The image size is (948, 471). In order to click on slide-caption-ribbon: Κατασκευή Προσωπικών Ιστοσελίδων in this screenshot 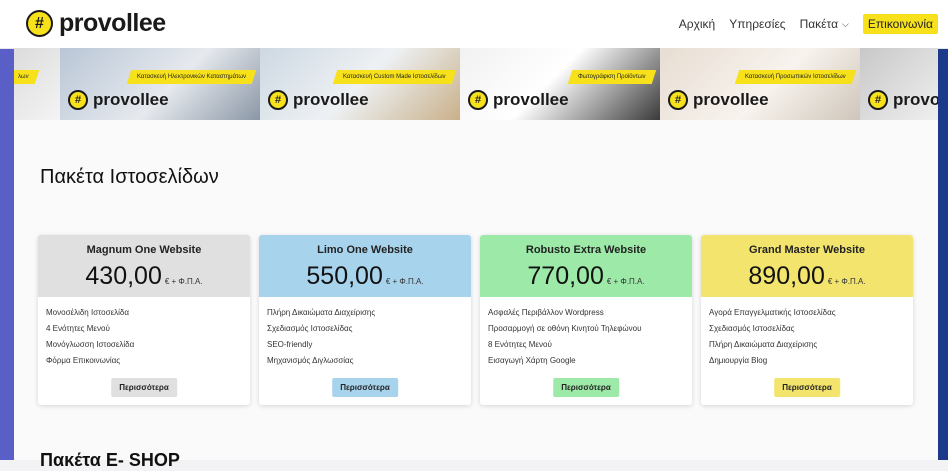, I will do `click(796, 77)`.